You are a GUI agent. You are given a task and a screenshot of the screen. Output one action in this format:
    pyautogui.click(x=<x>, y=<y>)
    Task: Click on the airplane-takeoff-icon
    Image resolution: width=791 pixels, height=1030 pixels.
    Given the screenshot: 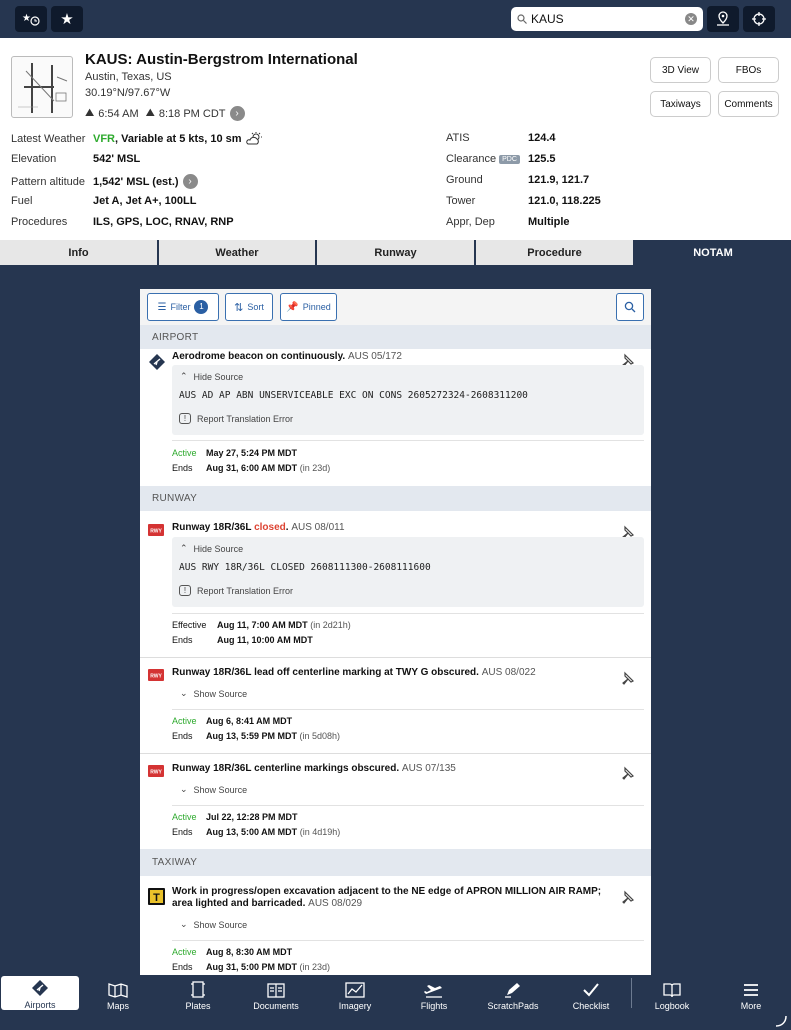 What is the action you would take?
    pyautogui.click(x=433, y=991)
    